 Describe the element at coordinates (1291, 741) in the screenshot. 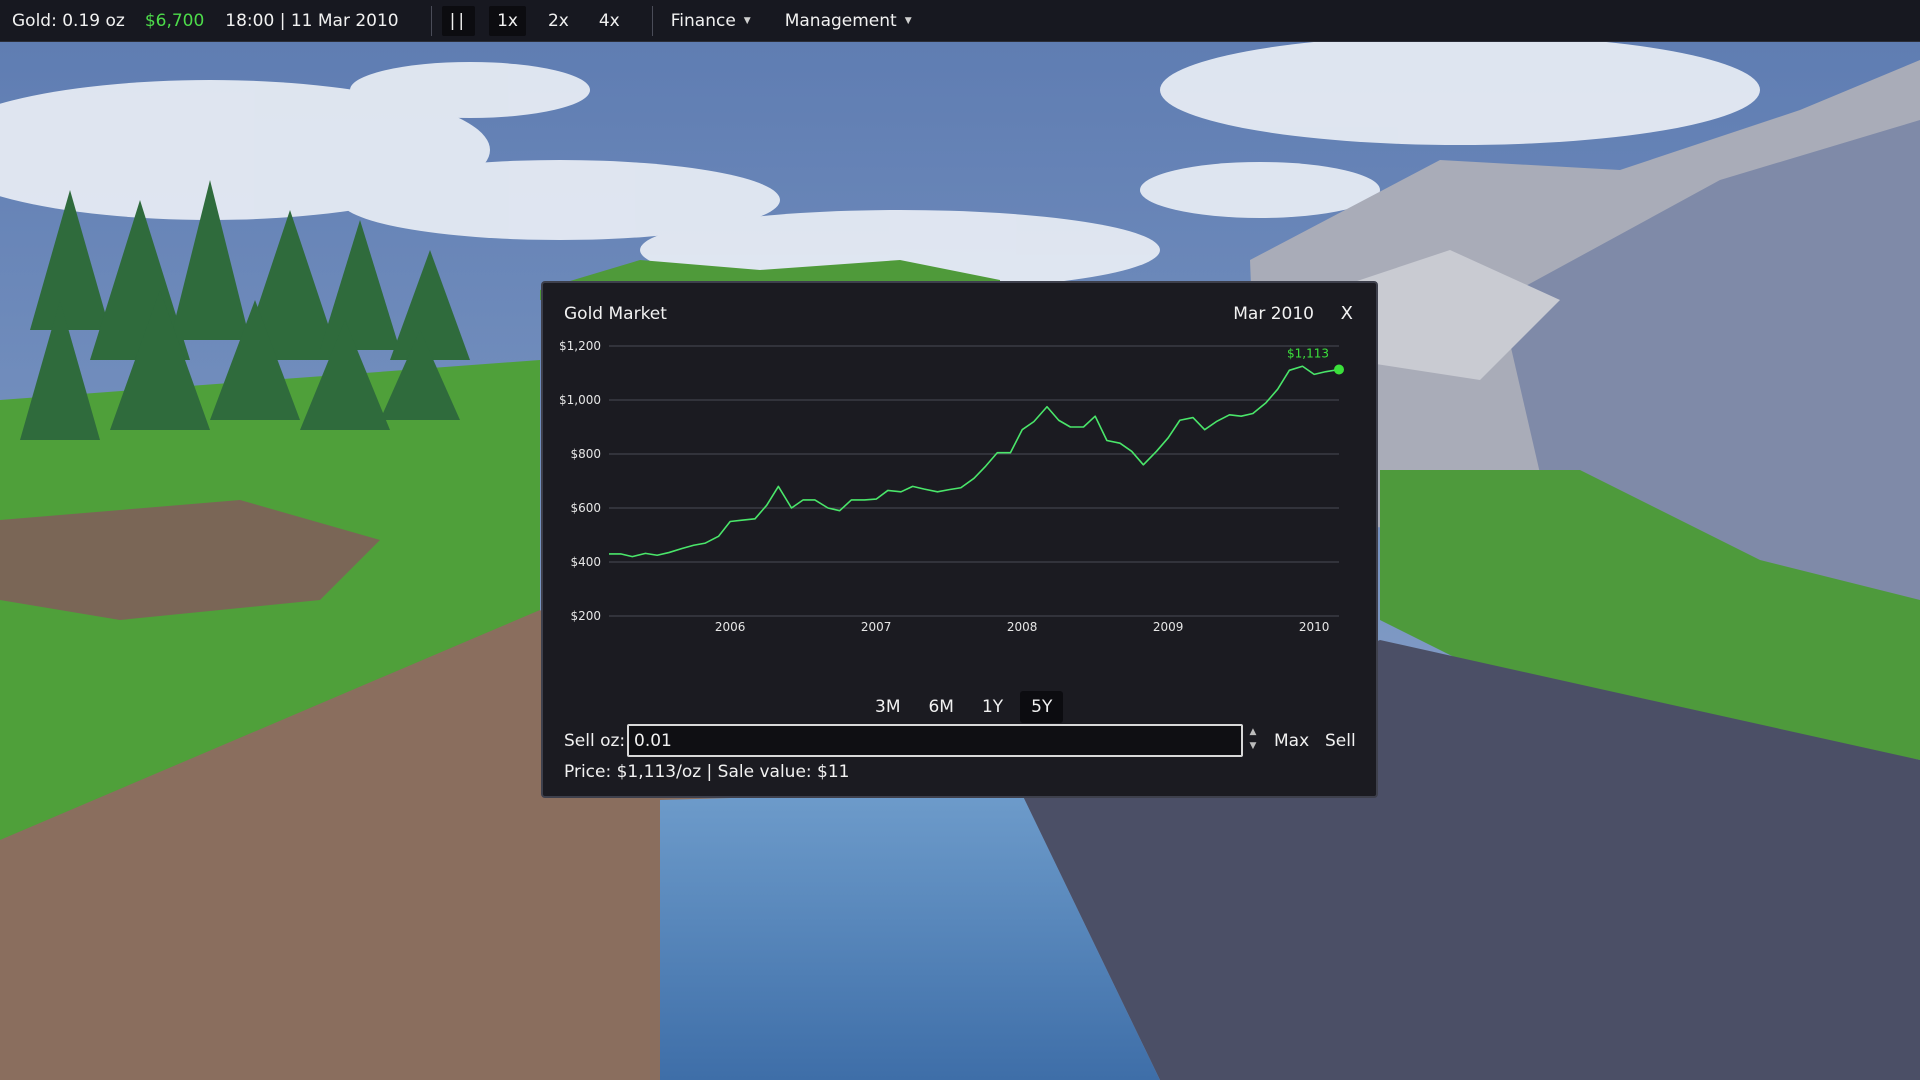

I see `max-button: Max` at that location.